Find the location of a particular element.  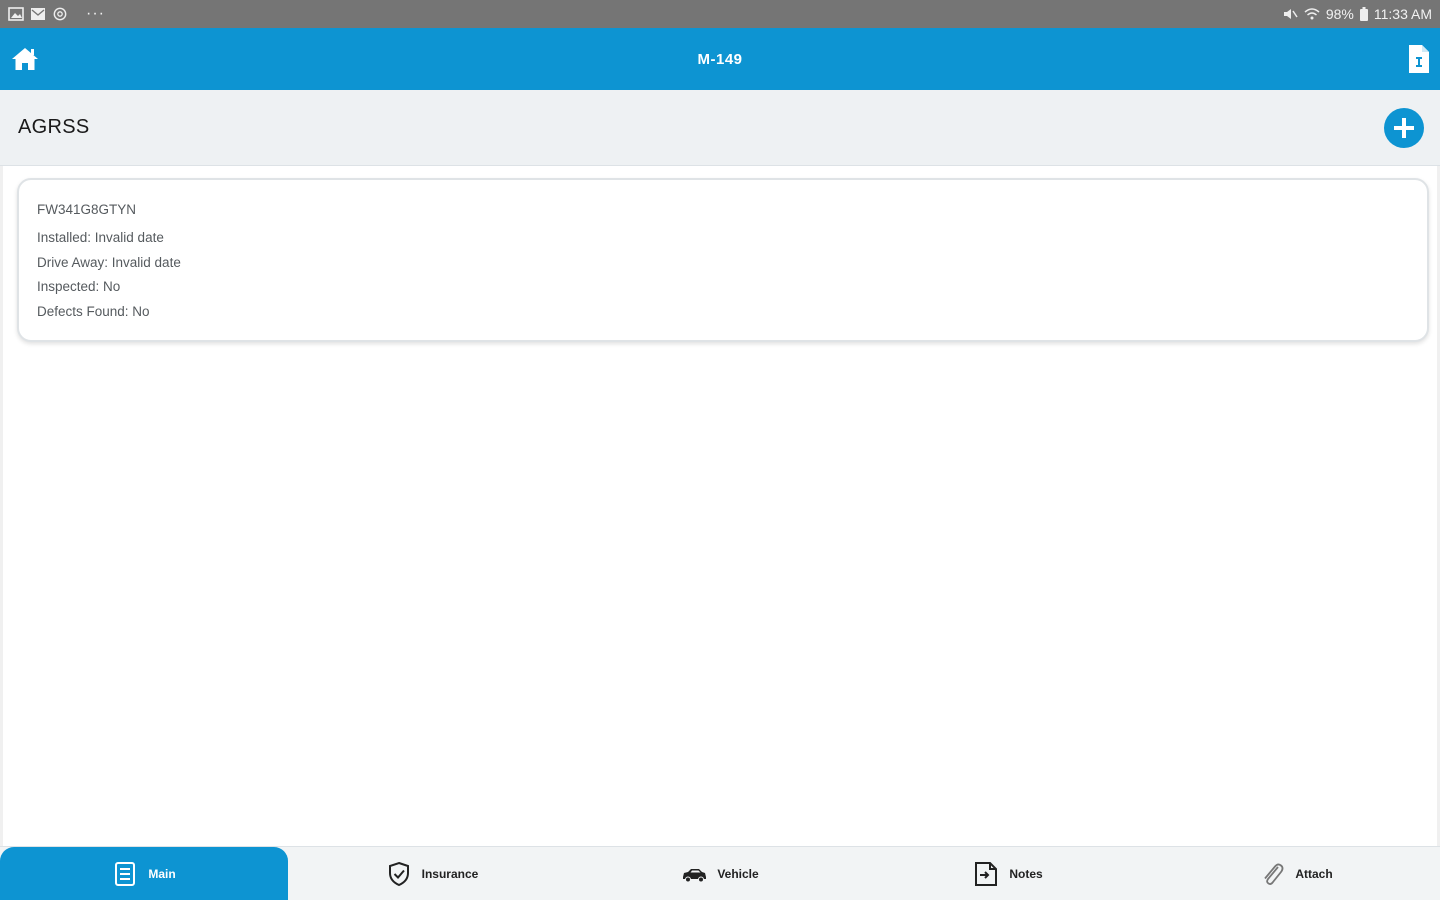

main-icon is located at coordinates (125, 874).